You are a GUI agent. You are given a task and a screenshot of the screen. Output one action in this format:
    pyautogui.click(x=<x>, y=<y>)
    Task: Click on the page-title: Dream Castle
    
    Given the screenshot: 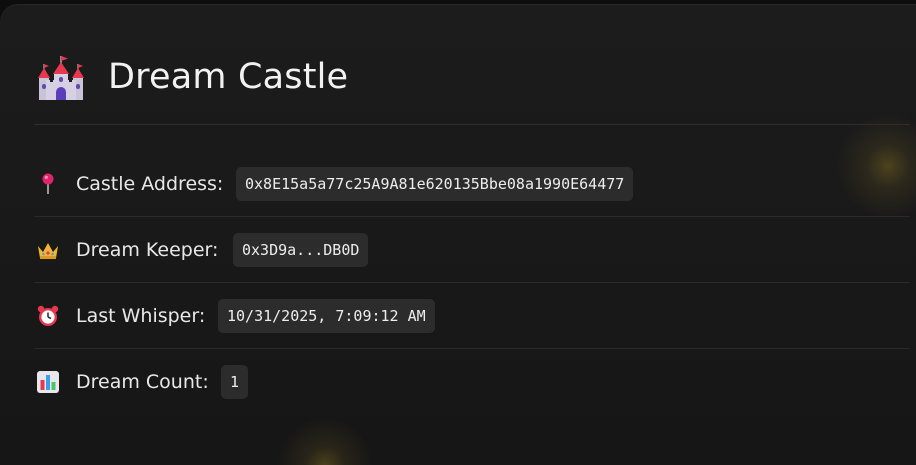 What is the action you would take?
    pyautogui.click(x=228, y=77)
    